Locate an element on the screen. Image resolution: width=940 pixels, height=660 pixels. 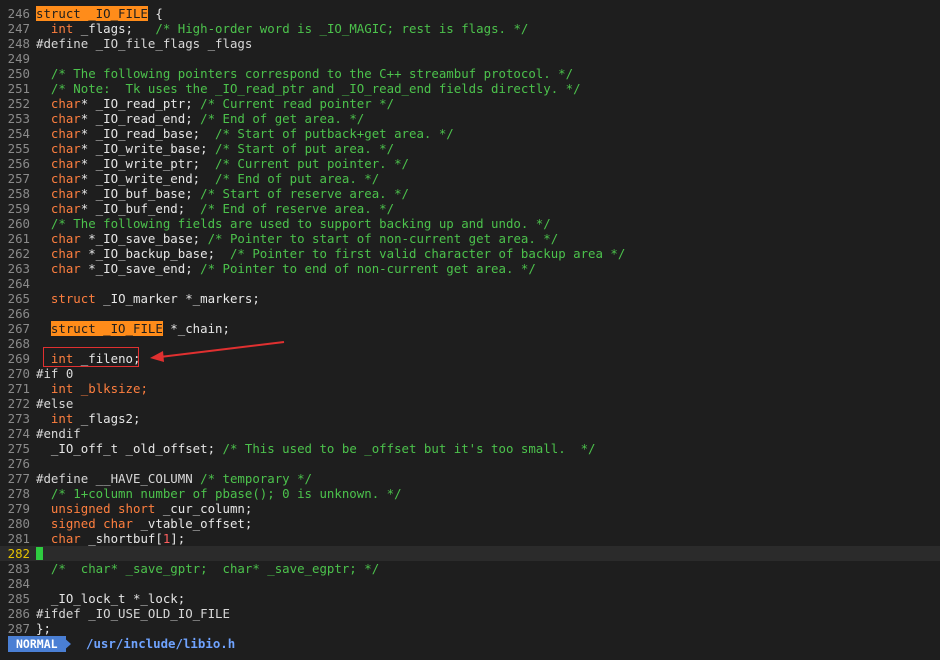
code-token: * _IO_write_end; is located at coordinates (148, 178).